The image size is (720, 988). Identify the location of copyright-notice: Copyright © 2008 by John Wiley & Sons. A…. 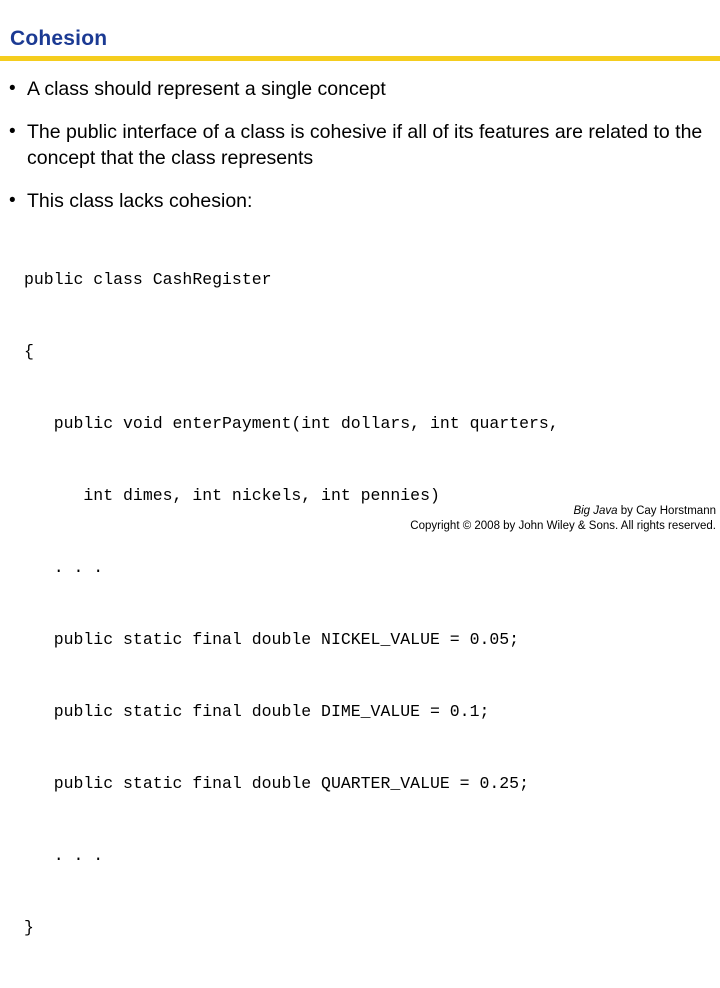
(563, 526).